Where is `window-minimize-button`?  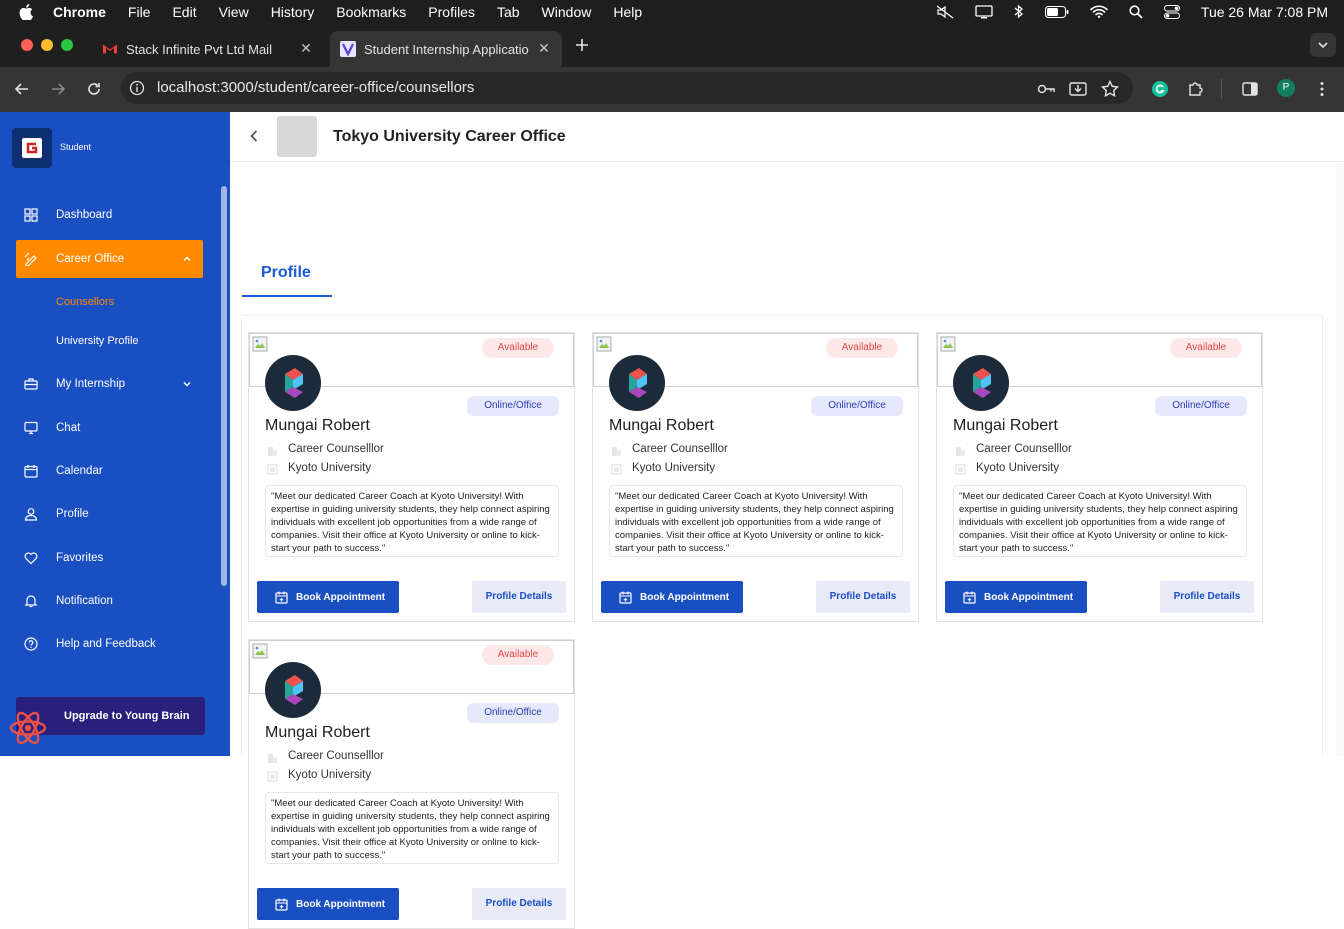
window-minimize-button is located at coordinates (47, 45).